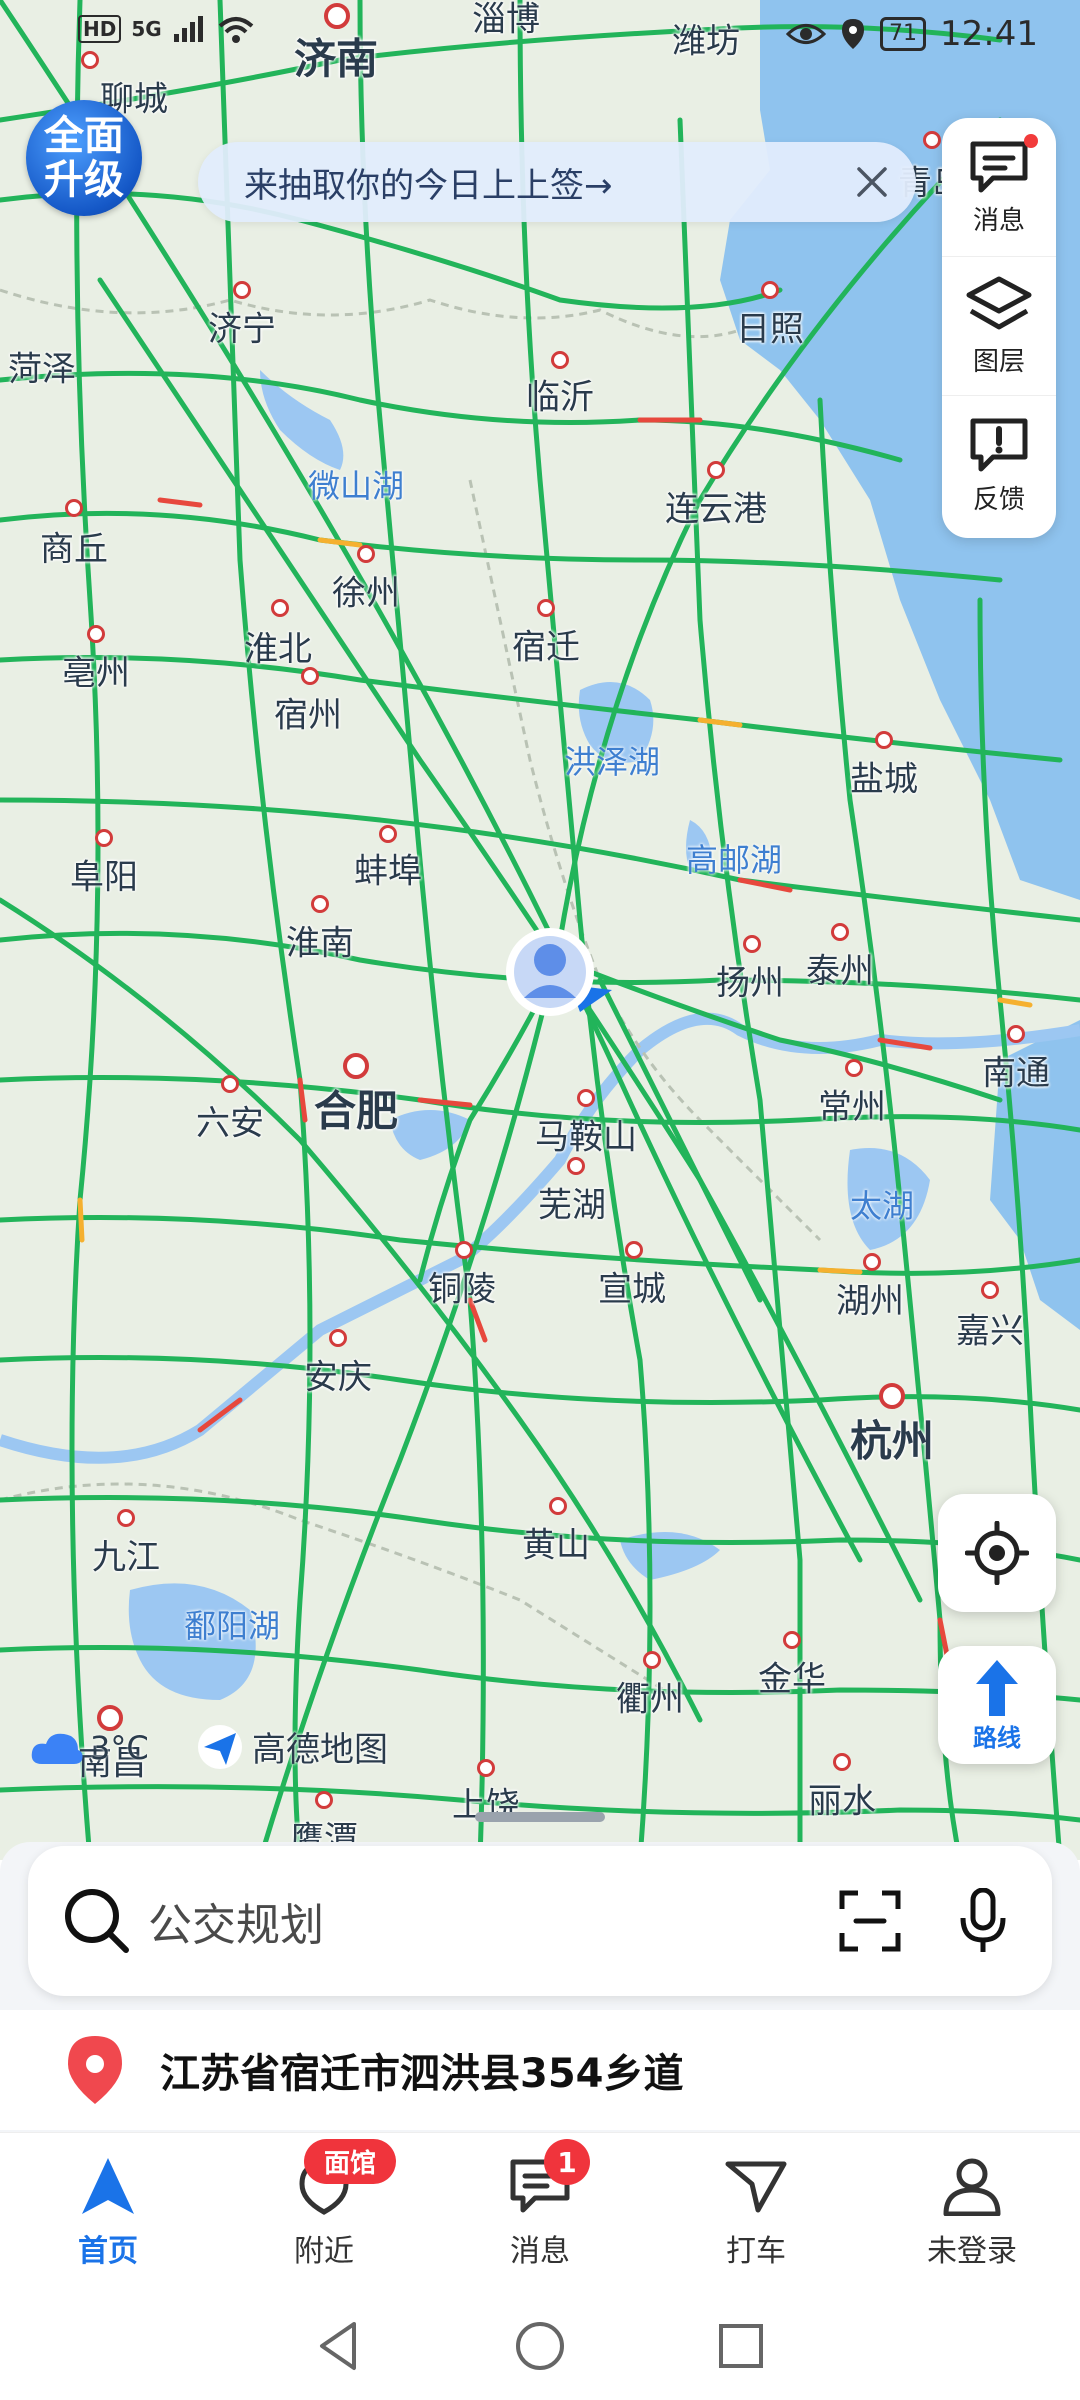  I want to click on home-icon, so click(540, 2346).